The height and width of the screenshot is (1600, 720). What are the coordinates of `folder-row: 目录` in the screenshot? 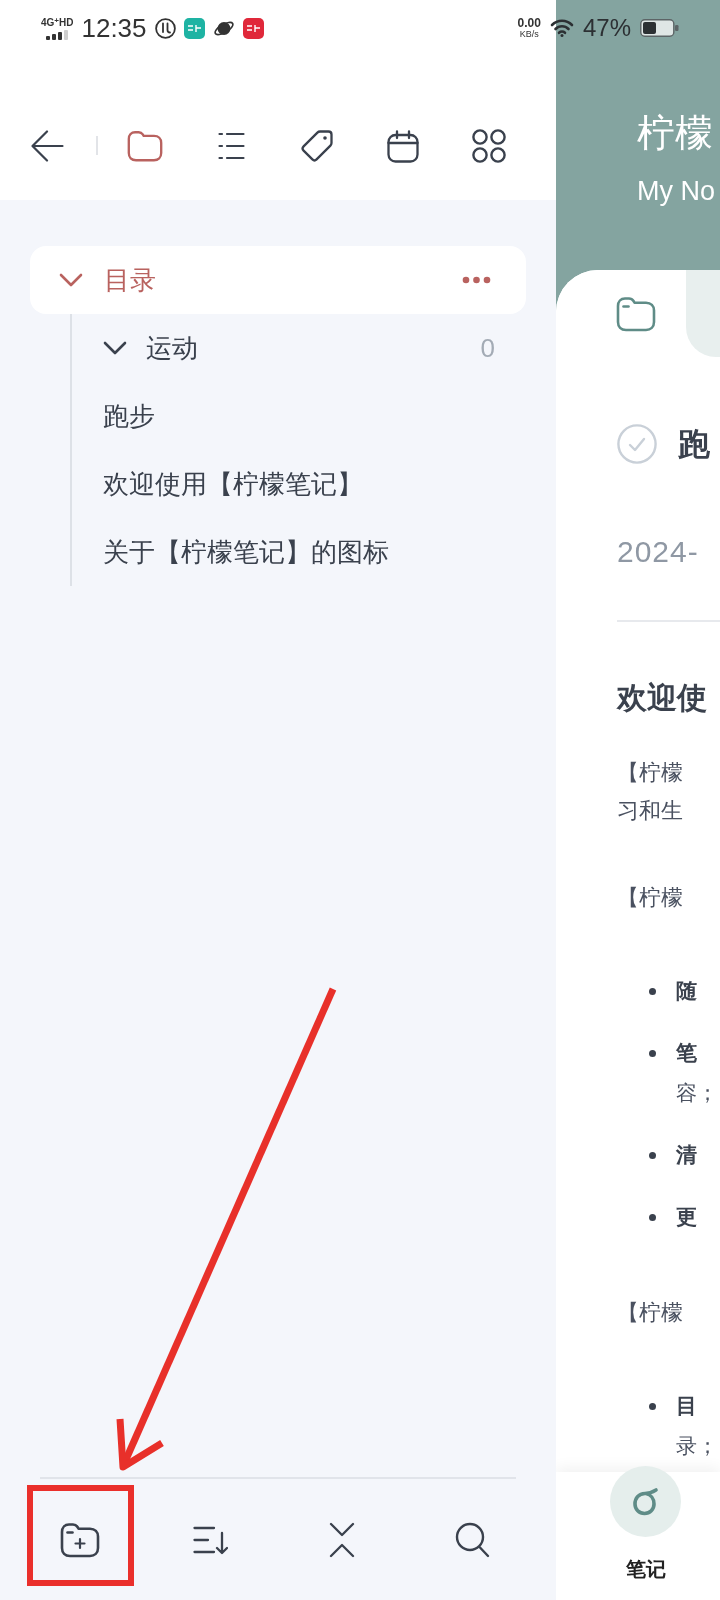 It's located at (278, 280).